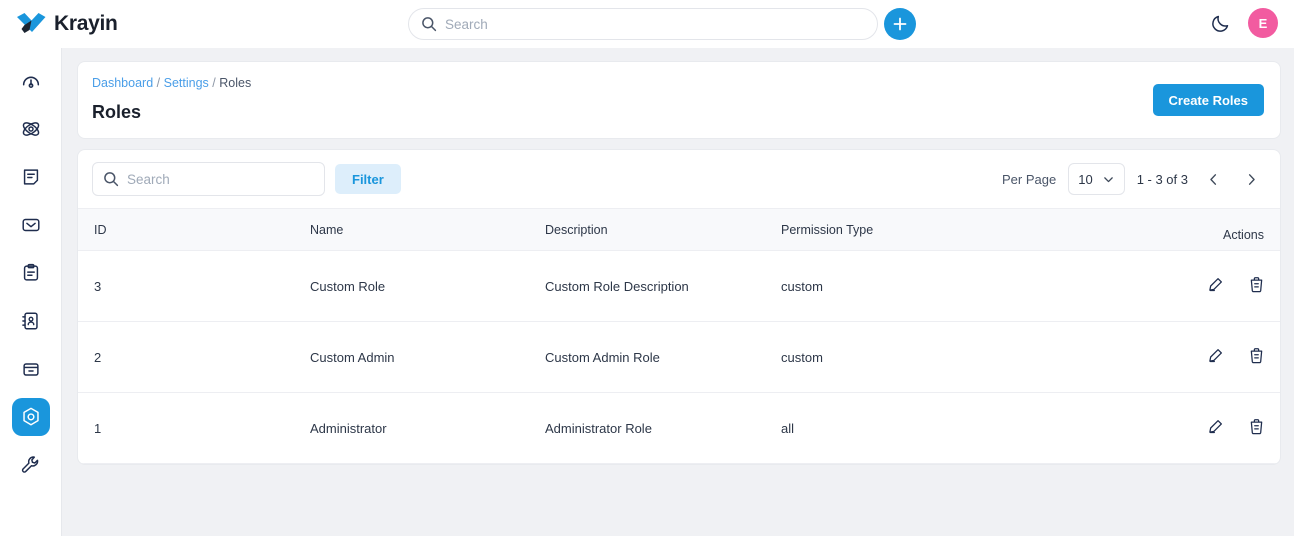 Image resolution: width=1294 pixels, height=536 pixels. Describe the element at coordinates (31, 23) in the screenshot. I see `krayin-diamond-logo-icon` at that location.